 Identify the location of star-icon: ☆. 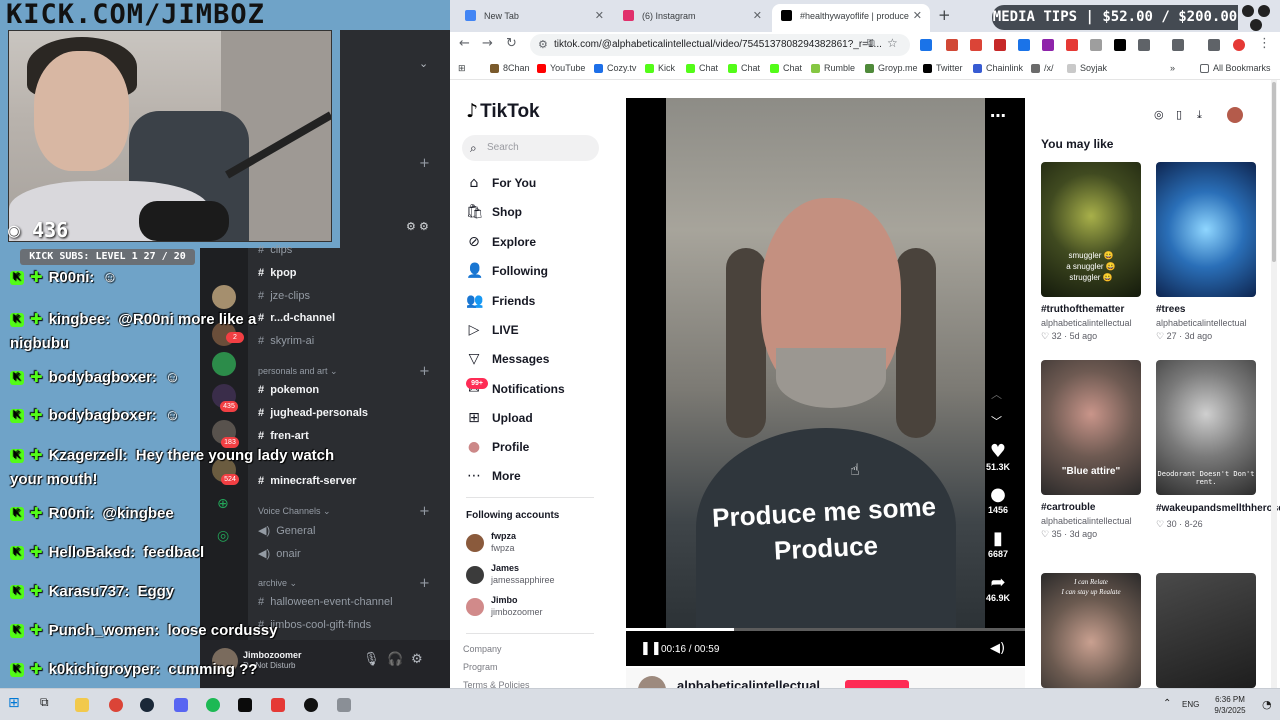
(892, 43).